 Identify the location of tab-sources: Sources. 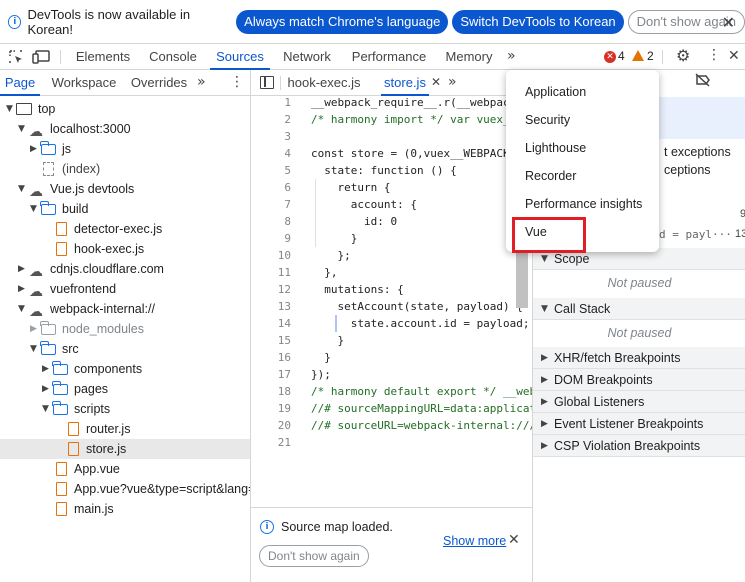
(240, 57).